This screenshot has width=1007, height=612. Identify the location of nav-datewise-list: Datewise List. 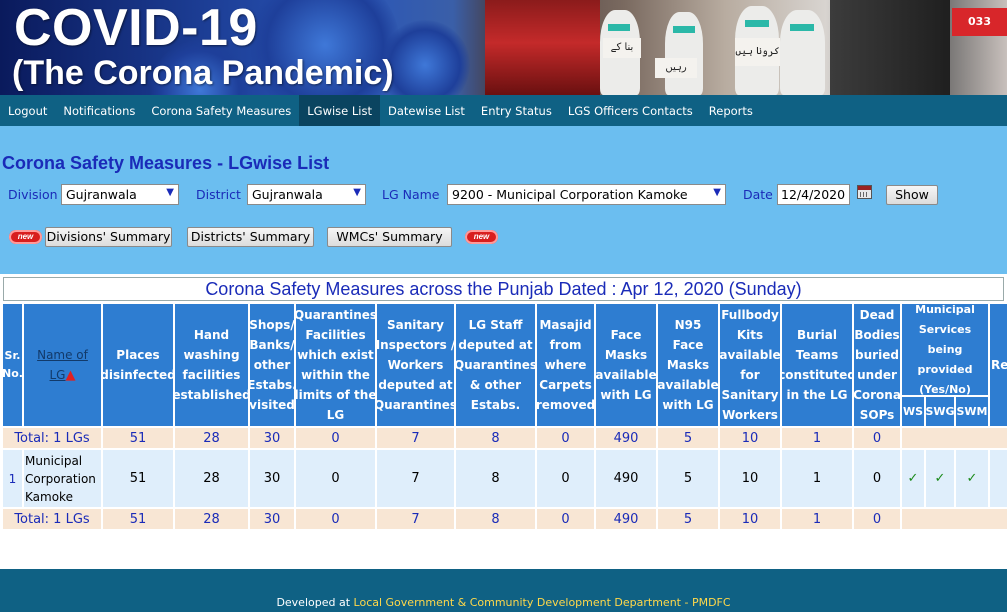
(426, 110).